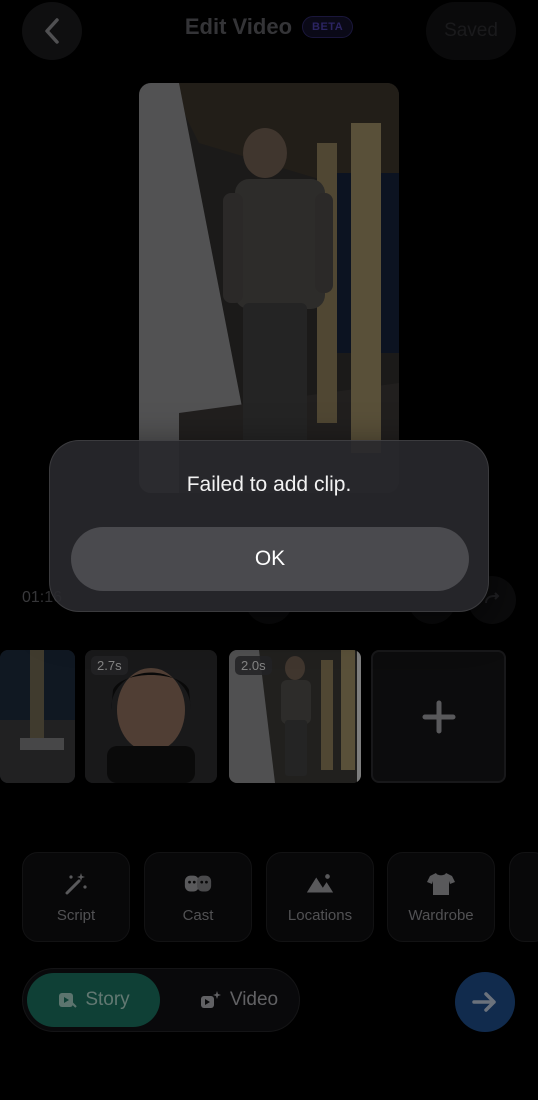  Describe the element at coordinates (269, 484) in the screenshot. I see `alert-message: Failed to add clip.` at that location.